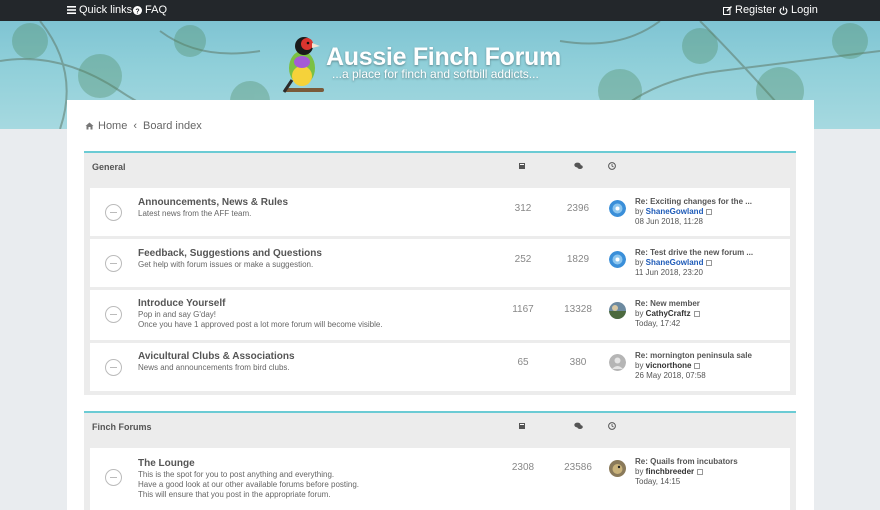 Image resolution: width=880 pixels, height=510 pixels. What do you see at coordinates (693, 356) in the screenshot?
I see `last-post-title: Re: mornington peninsula sale` at bounding box center [693, 356].